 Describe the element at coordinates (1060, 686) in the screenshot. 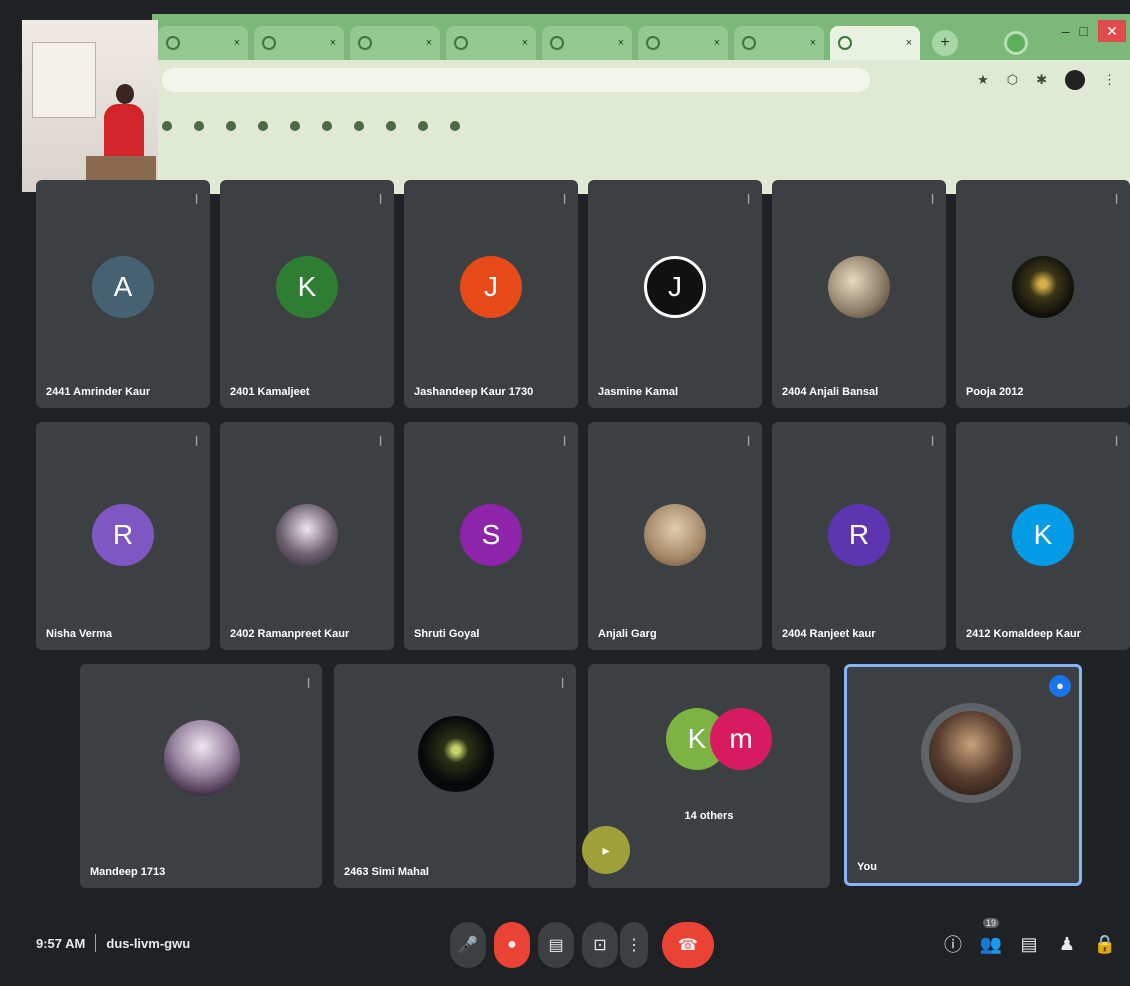

I see `speaking-indicator-icon: ●` at that location.